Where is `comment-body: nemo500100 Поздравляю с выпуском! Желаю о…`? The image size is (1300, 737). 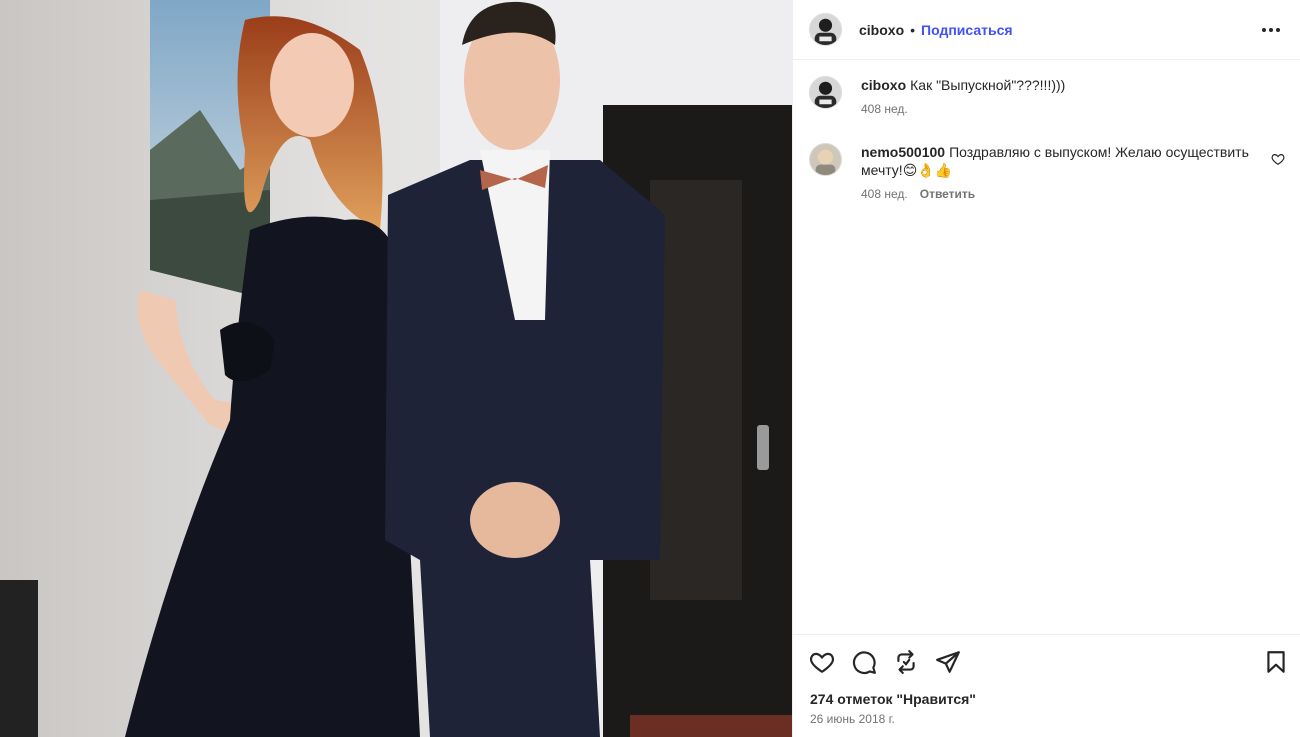
comment-body: nemo500100 Поздравляю с выпуском! Желаю о… is located at coordinates (1073, 161).